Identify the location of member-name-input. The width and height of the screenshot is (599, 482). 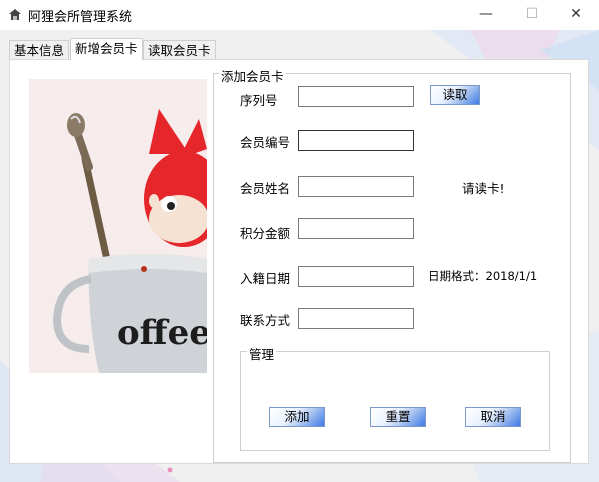
(356, 186).